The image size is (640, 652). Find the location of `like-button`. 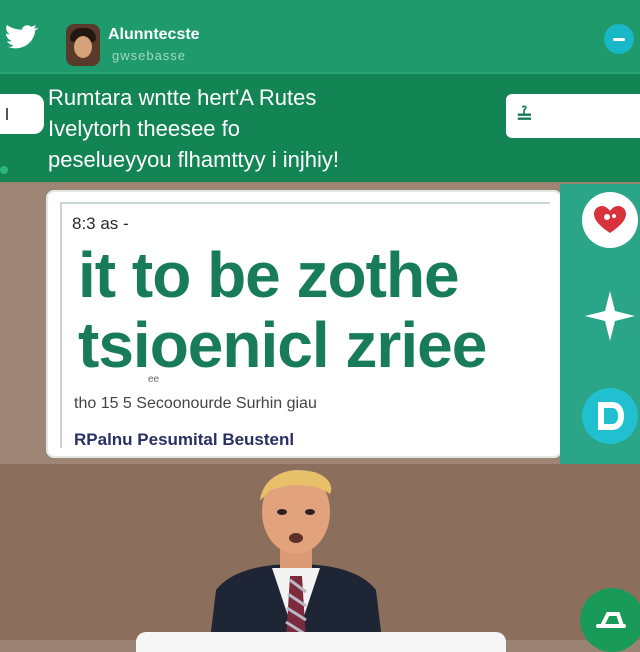

like-button is located at coordinates (610, 220).